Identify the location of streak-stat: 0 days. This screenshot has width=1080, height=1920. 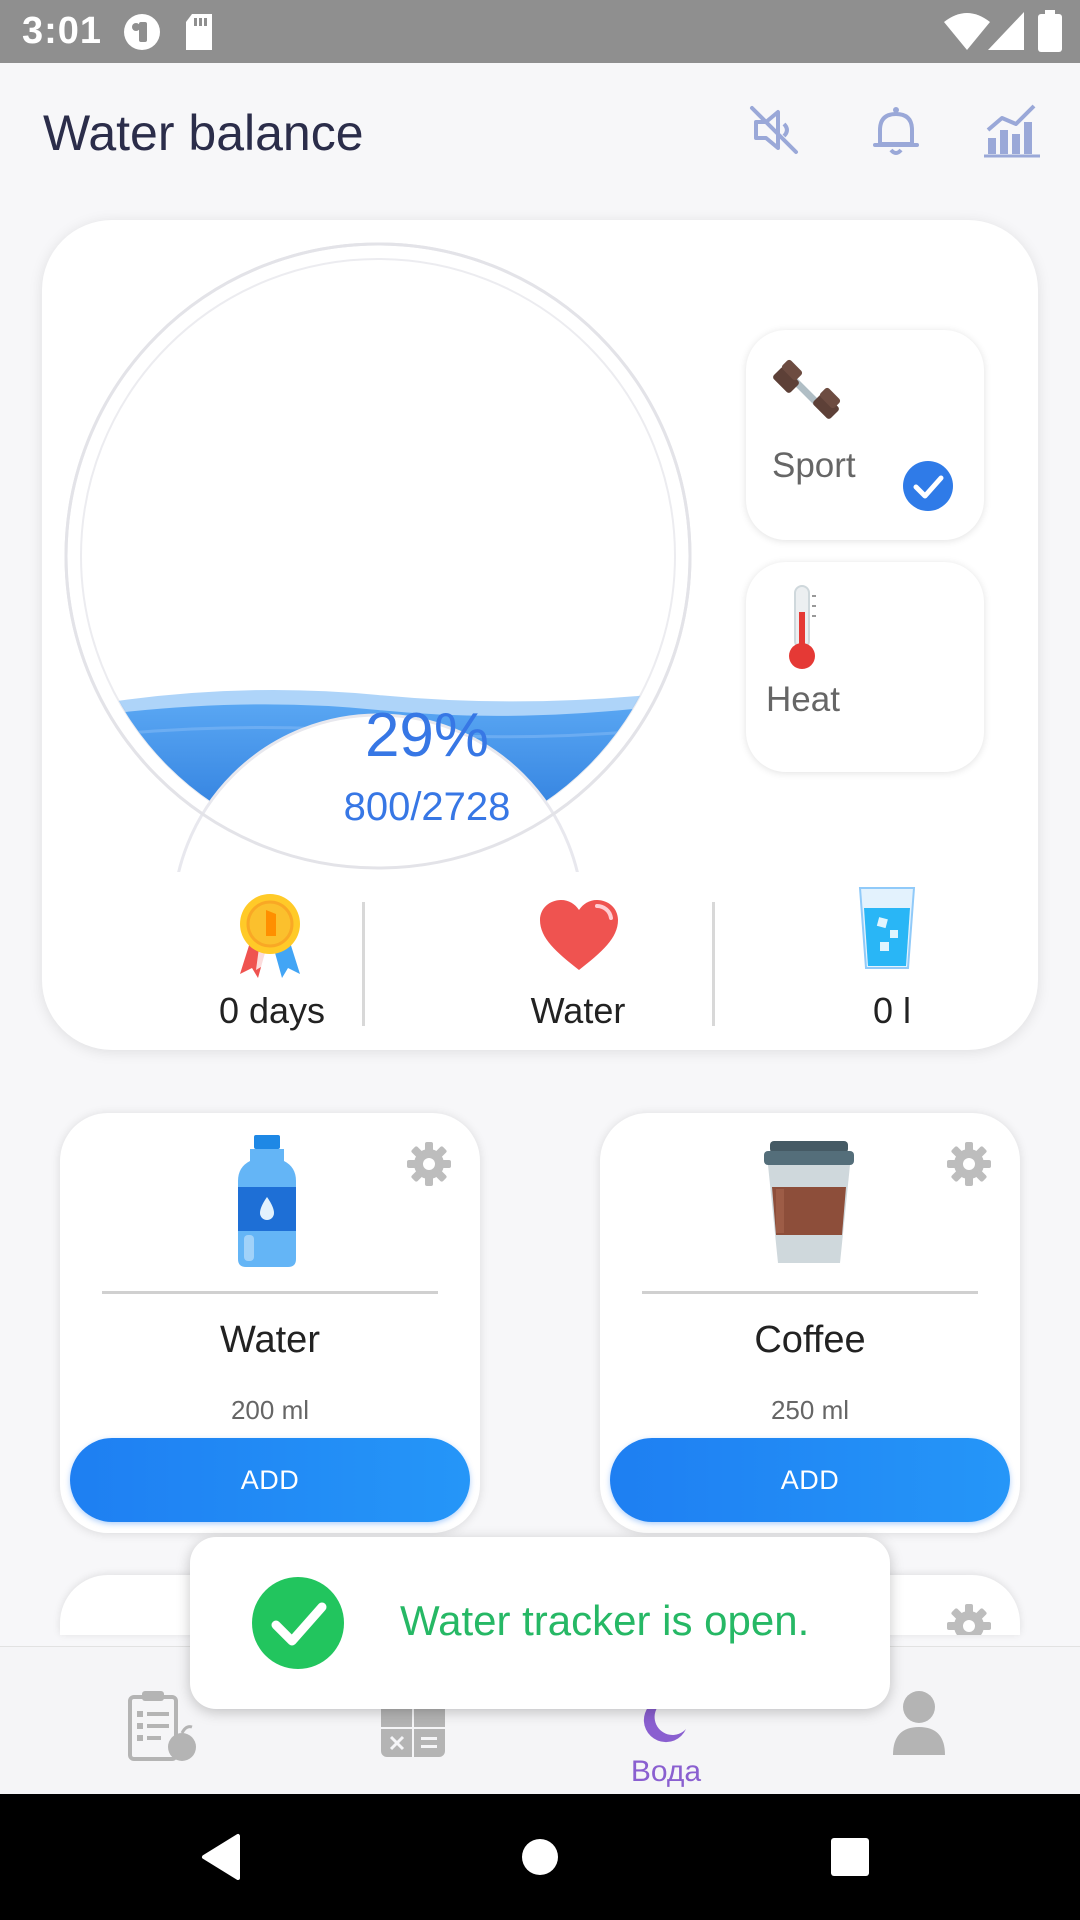
(272, 960).